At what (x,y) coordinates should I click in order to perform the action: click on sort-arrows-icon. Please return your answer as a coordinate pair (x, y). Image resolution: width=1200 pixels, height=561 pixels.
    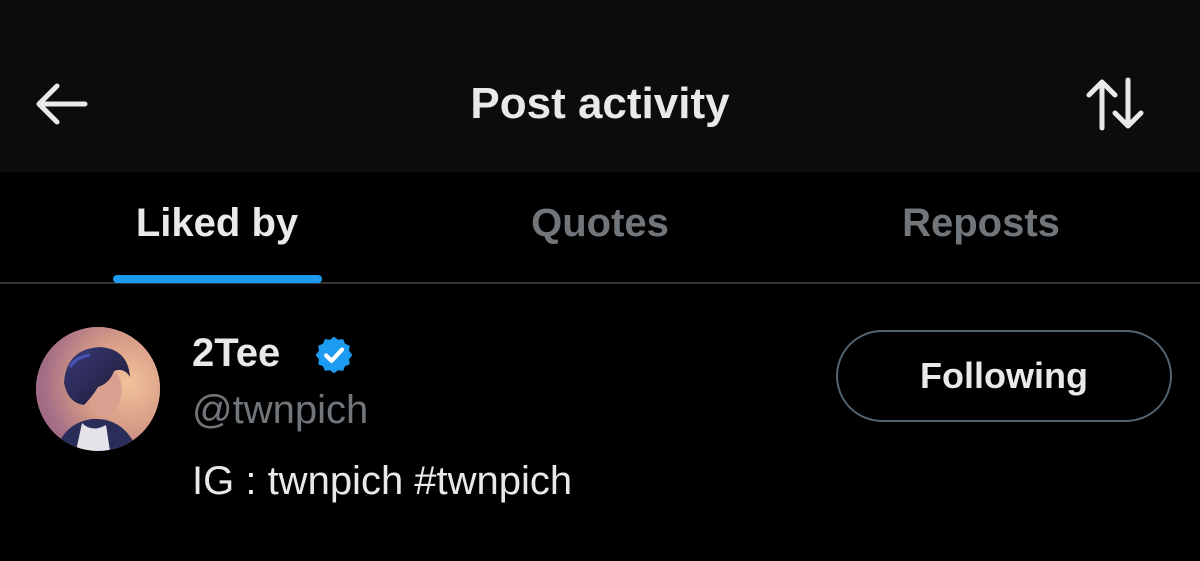
    Looking at the image, I should click on (1115, 104).